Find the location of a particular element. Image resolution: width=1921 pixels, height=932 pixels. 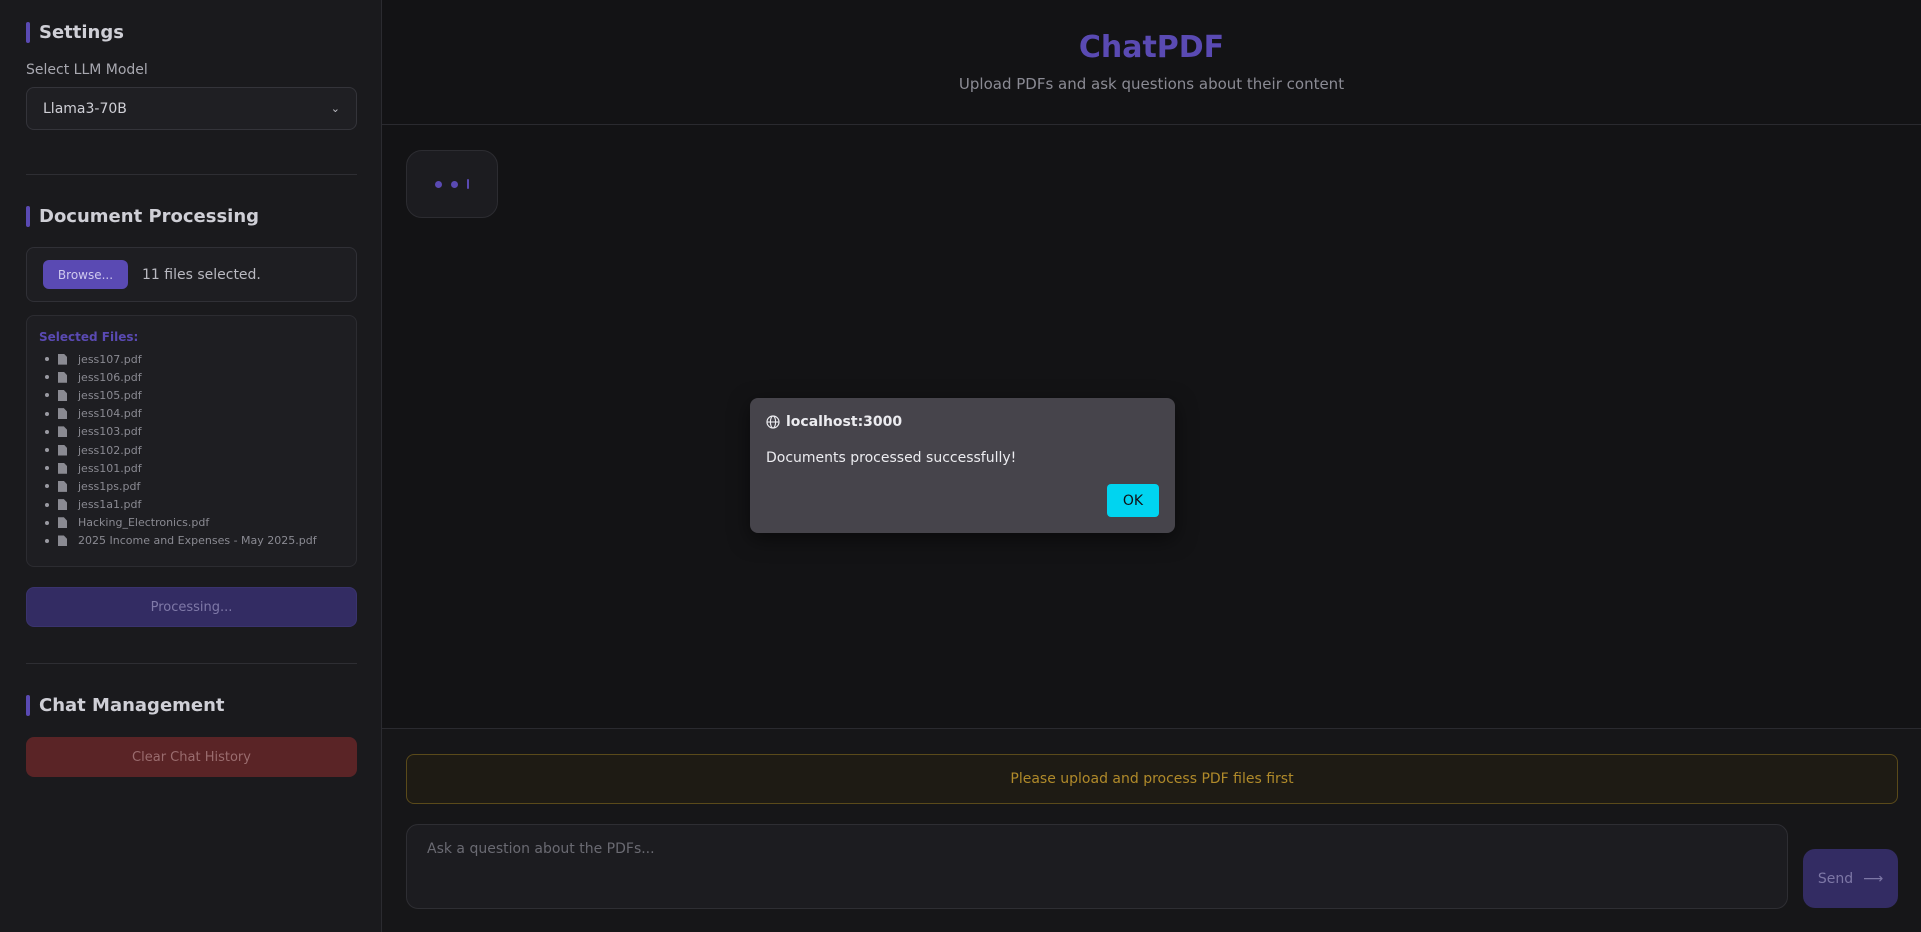

clear-chat-history-button: Clear Chat History is located at coordinates (191, 757).